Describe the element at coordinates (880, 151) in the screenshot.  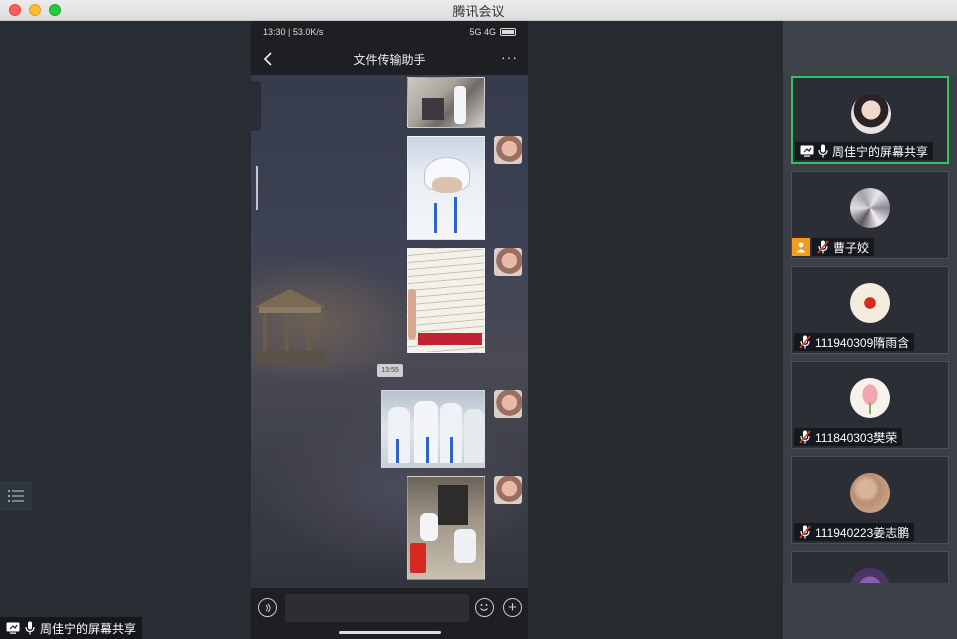
I see `participant-name: 周佳宁的屏幕共享` at that location.